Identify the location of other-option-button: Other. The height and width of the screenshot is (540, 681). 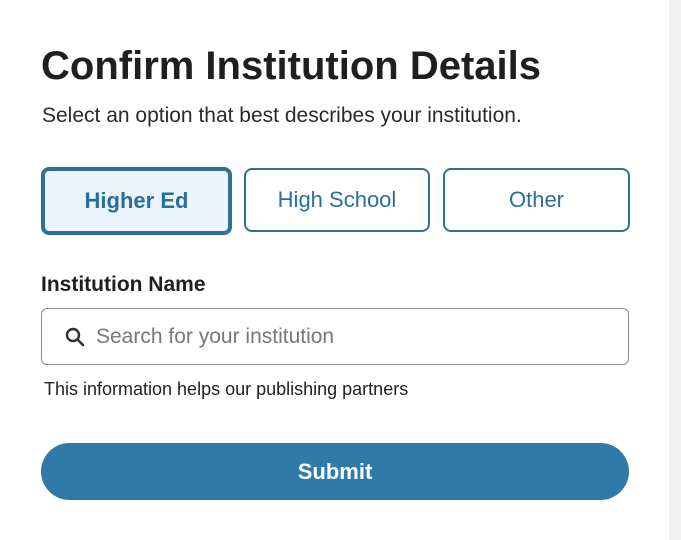
(536, 200).